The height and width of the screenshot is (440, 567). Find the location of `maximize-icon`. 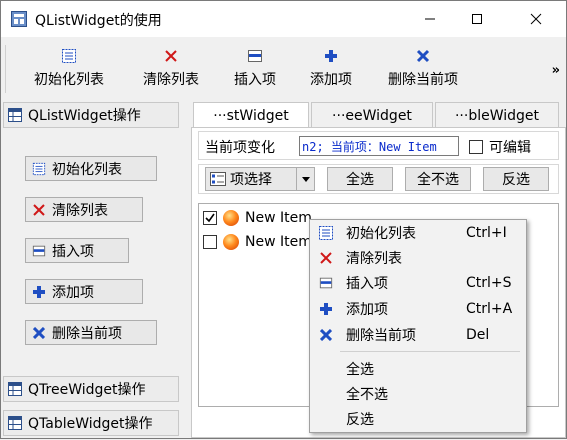

maximize-icon is located at coordinates (477, 19).